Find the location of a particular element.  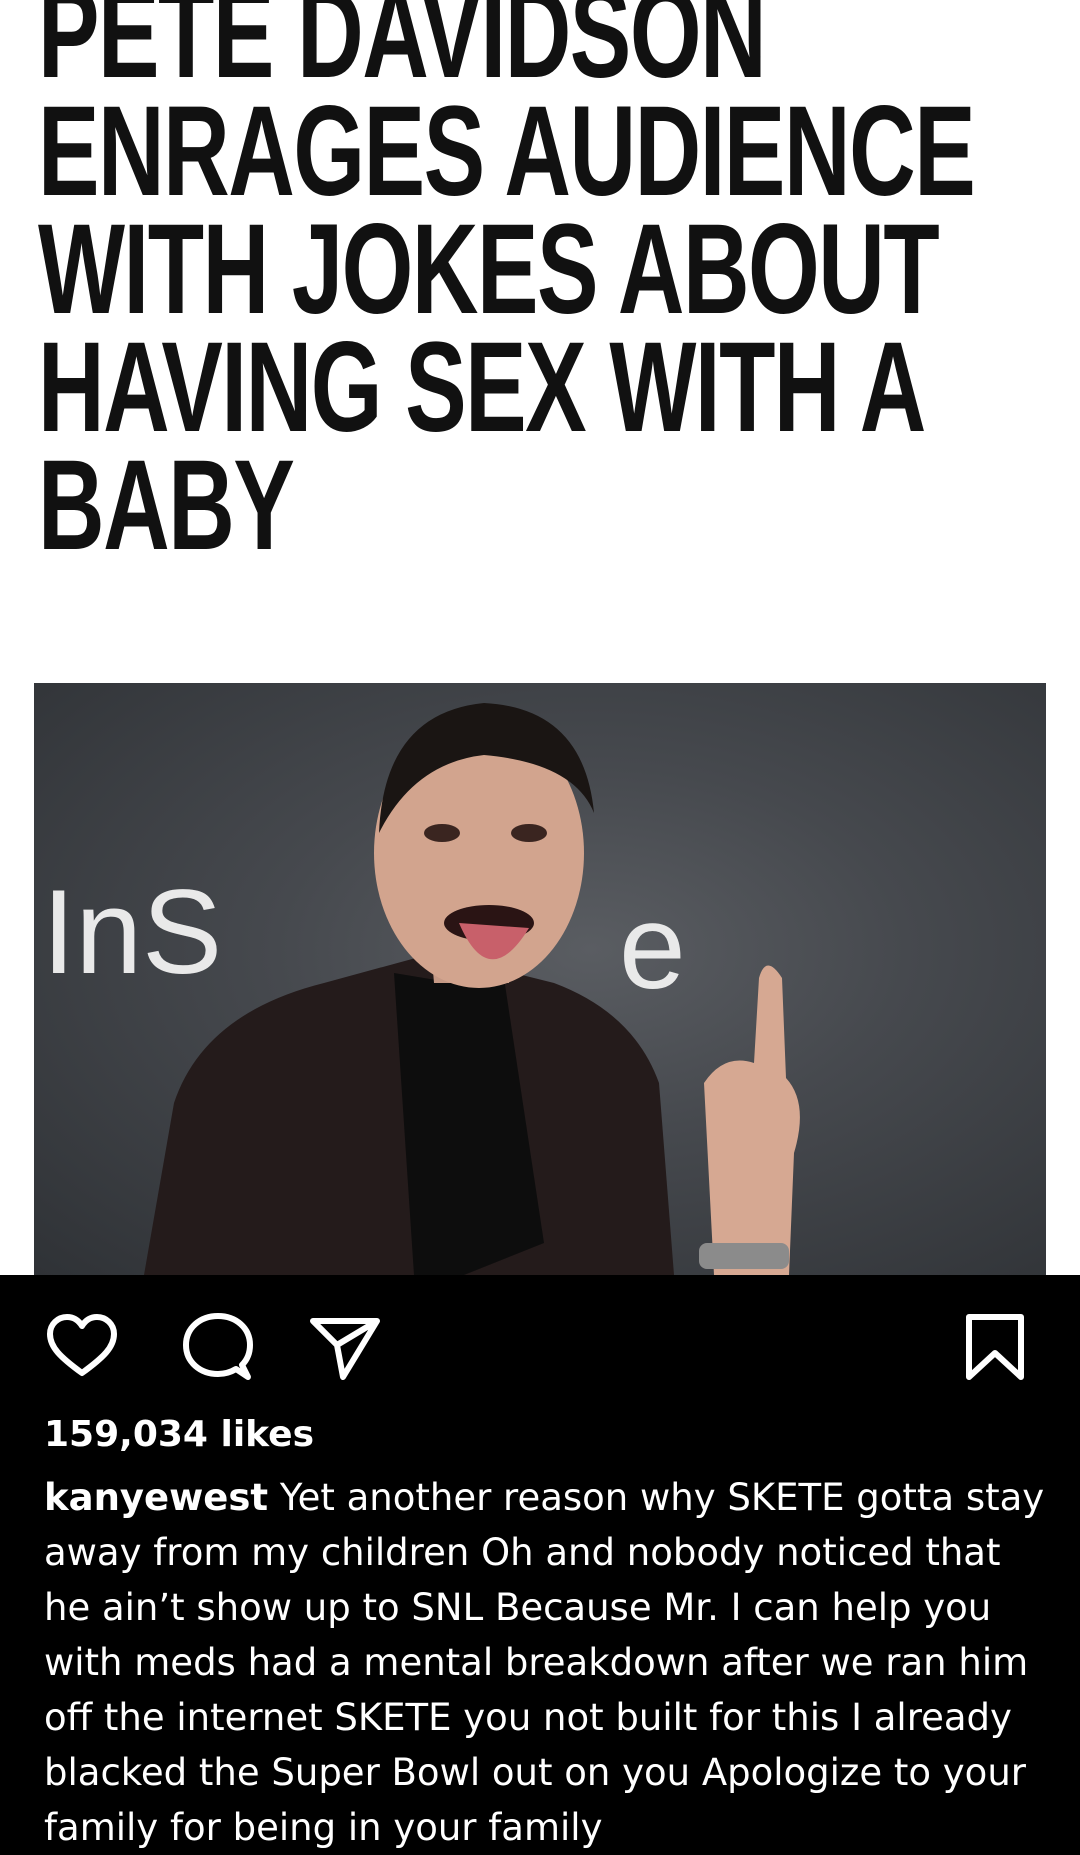

comment-button is located at coordinates (218, 1347).